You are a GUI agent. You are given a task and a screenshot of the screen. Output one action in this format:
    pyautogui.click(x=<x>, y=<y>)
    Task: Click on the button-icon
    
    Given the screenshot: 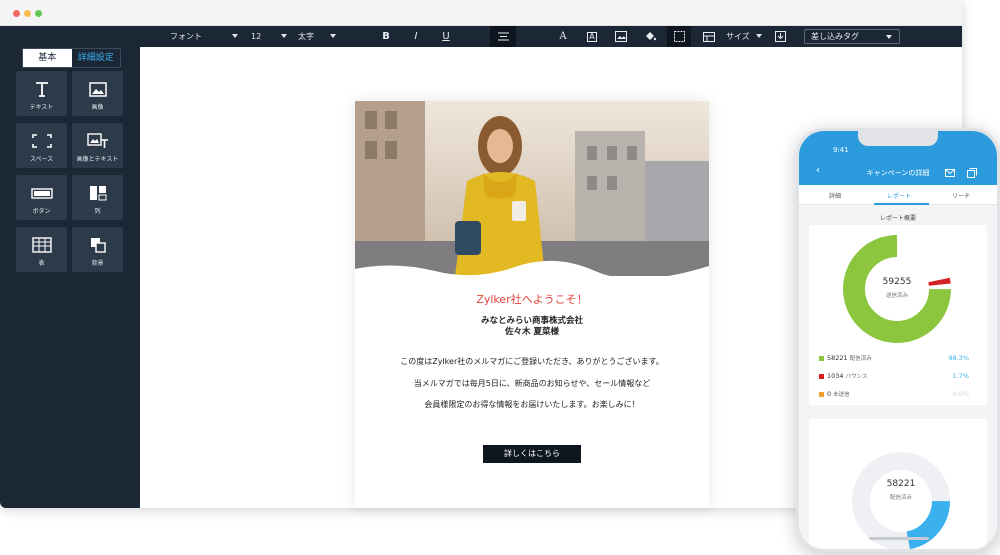 What is the action you would take?
    pyautogui.click(x=41, y=193)
    